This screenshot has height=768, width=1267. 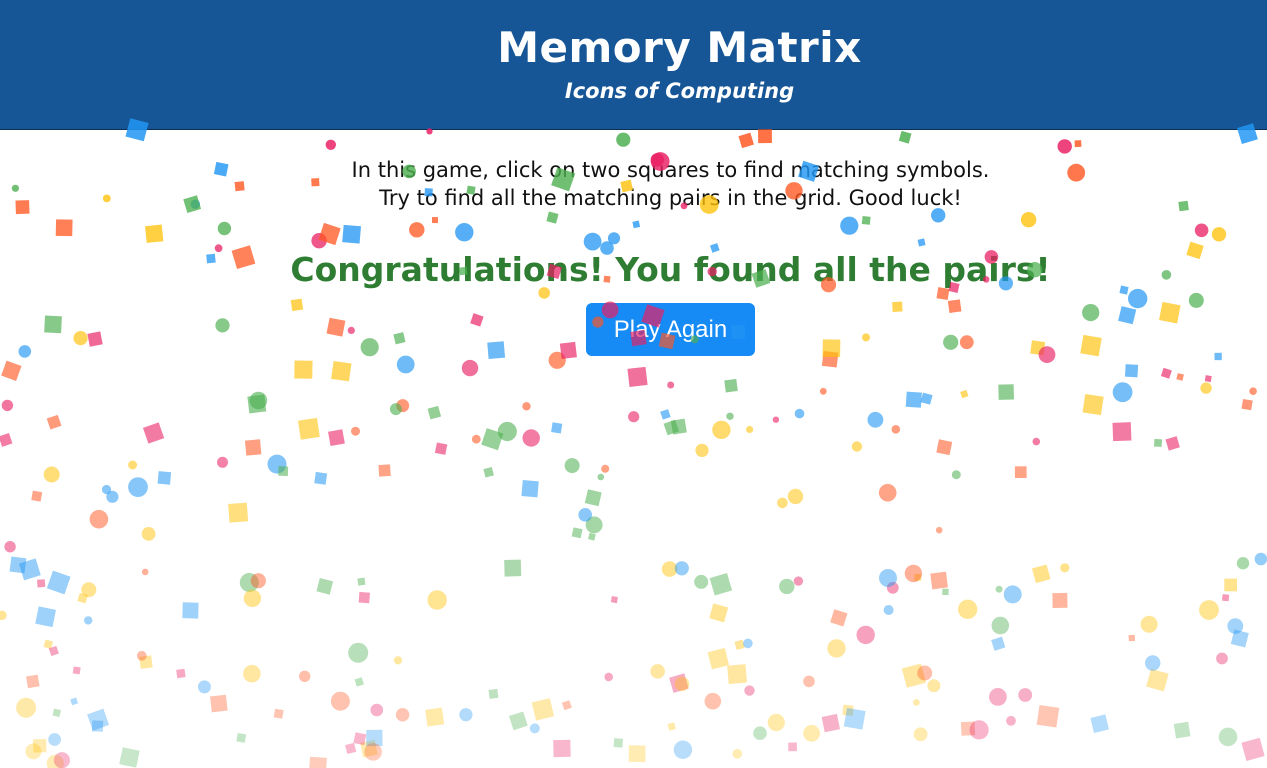 What do you see at coordinates (679, 91) in the screenshot?
I see `page-subtitle: Icons of Computing` at bounding box center [679, 91].